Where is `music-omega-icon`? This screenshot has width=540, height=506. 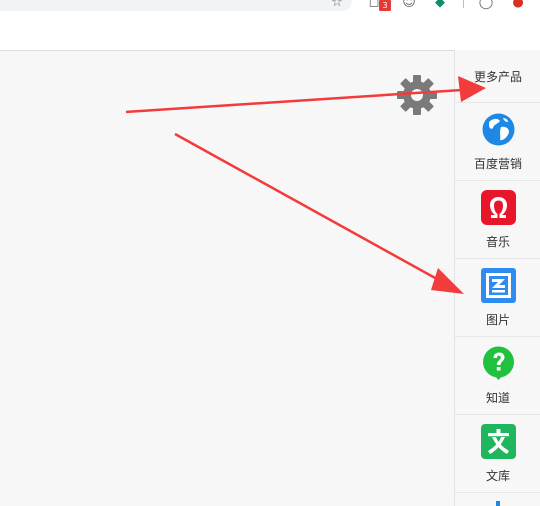
music-omega-icon is located at coordinates (498, 207).